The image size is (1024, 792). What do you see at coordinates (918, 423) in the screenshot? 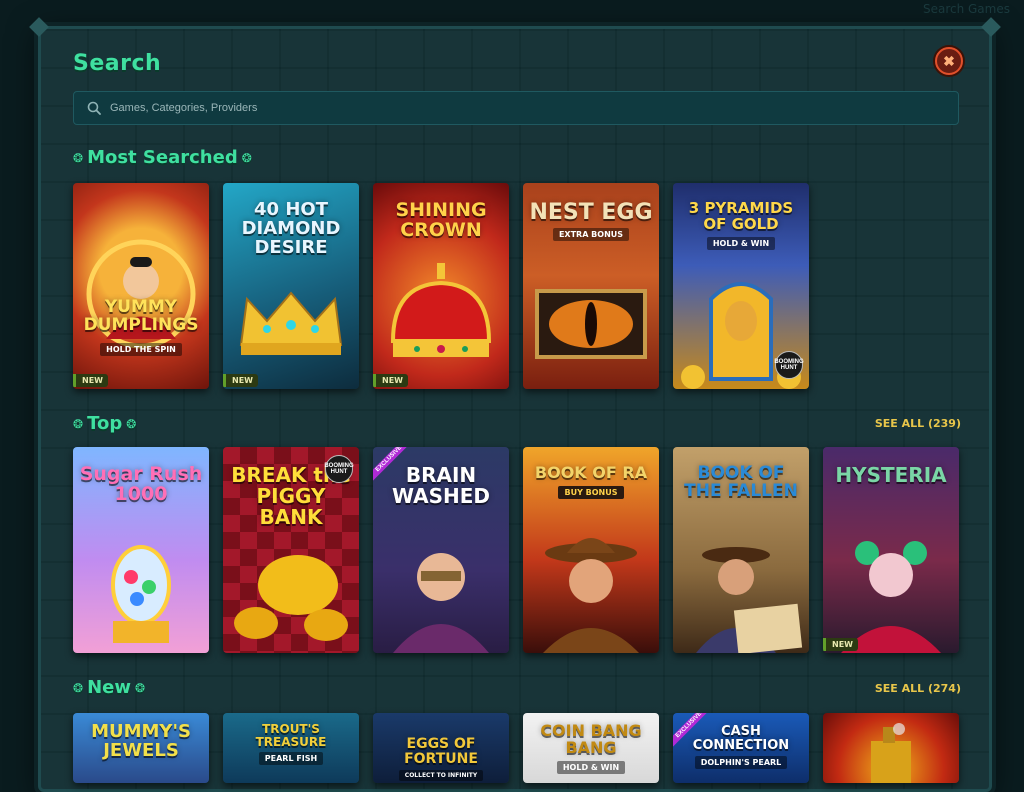
I see `see-all-top-link: SEE ALL (239)` at bounding box center [918, 423].